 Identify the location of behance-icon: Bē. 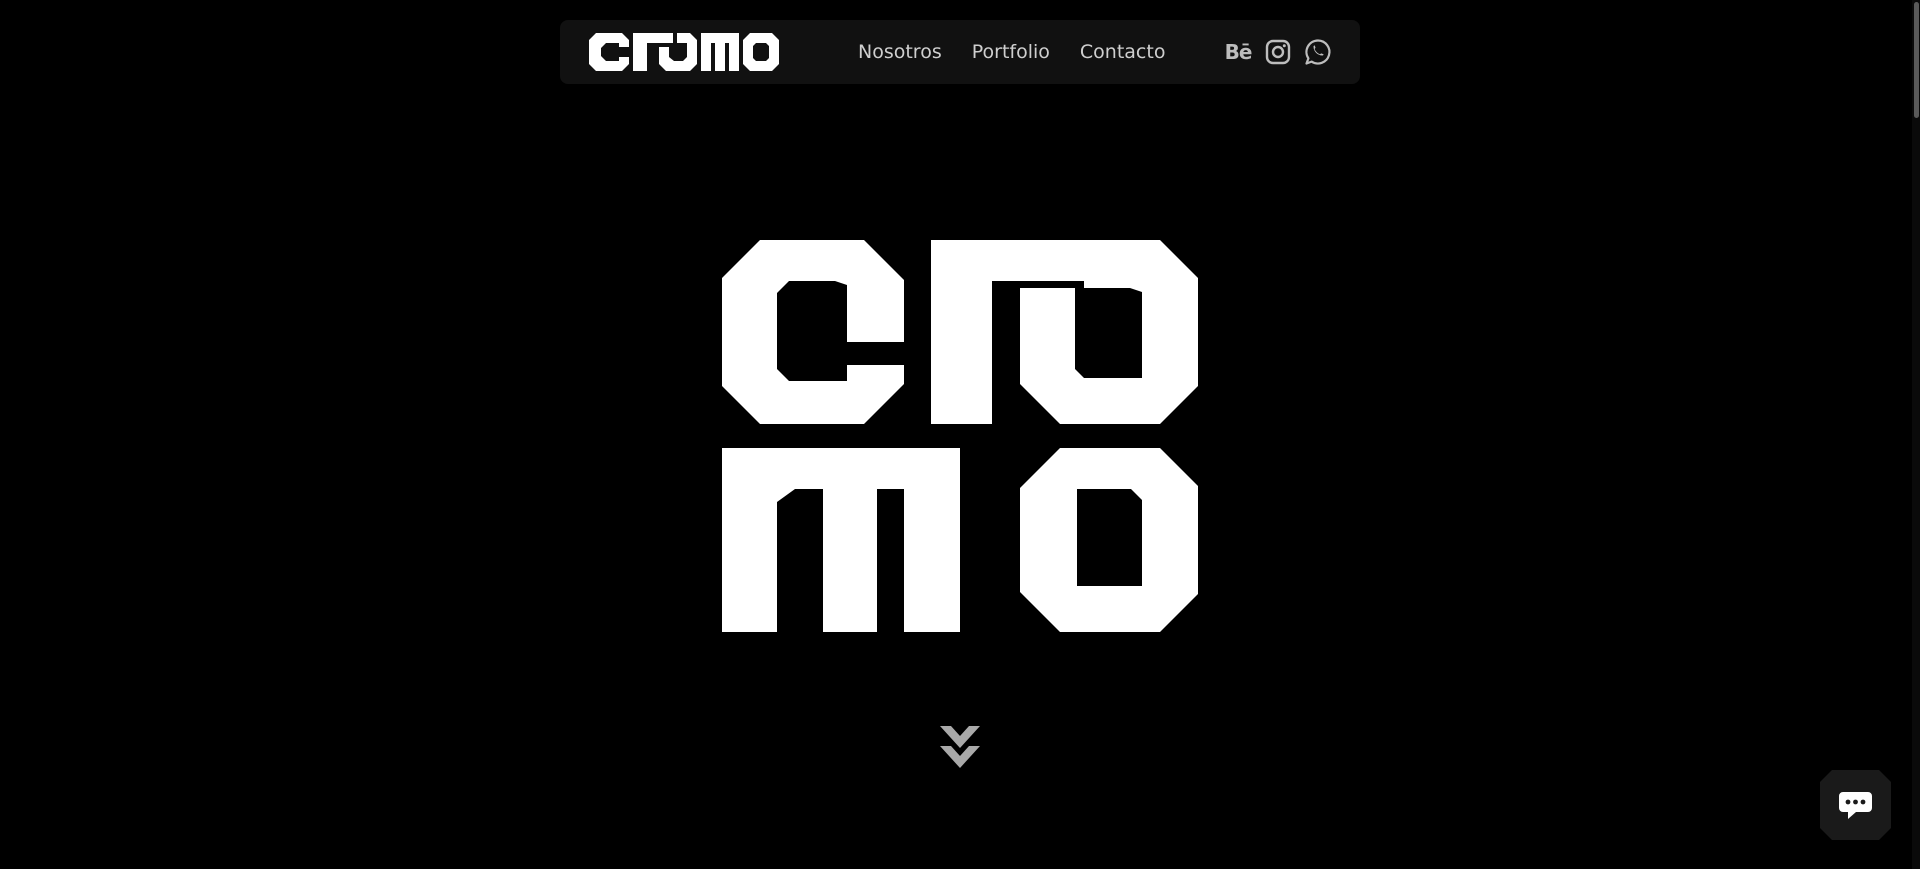
(1238, 52).